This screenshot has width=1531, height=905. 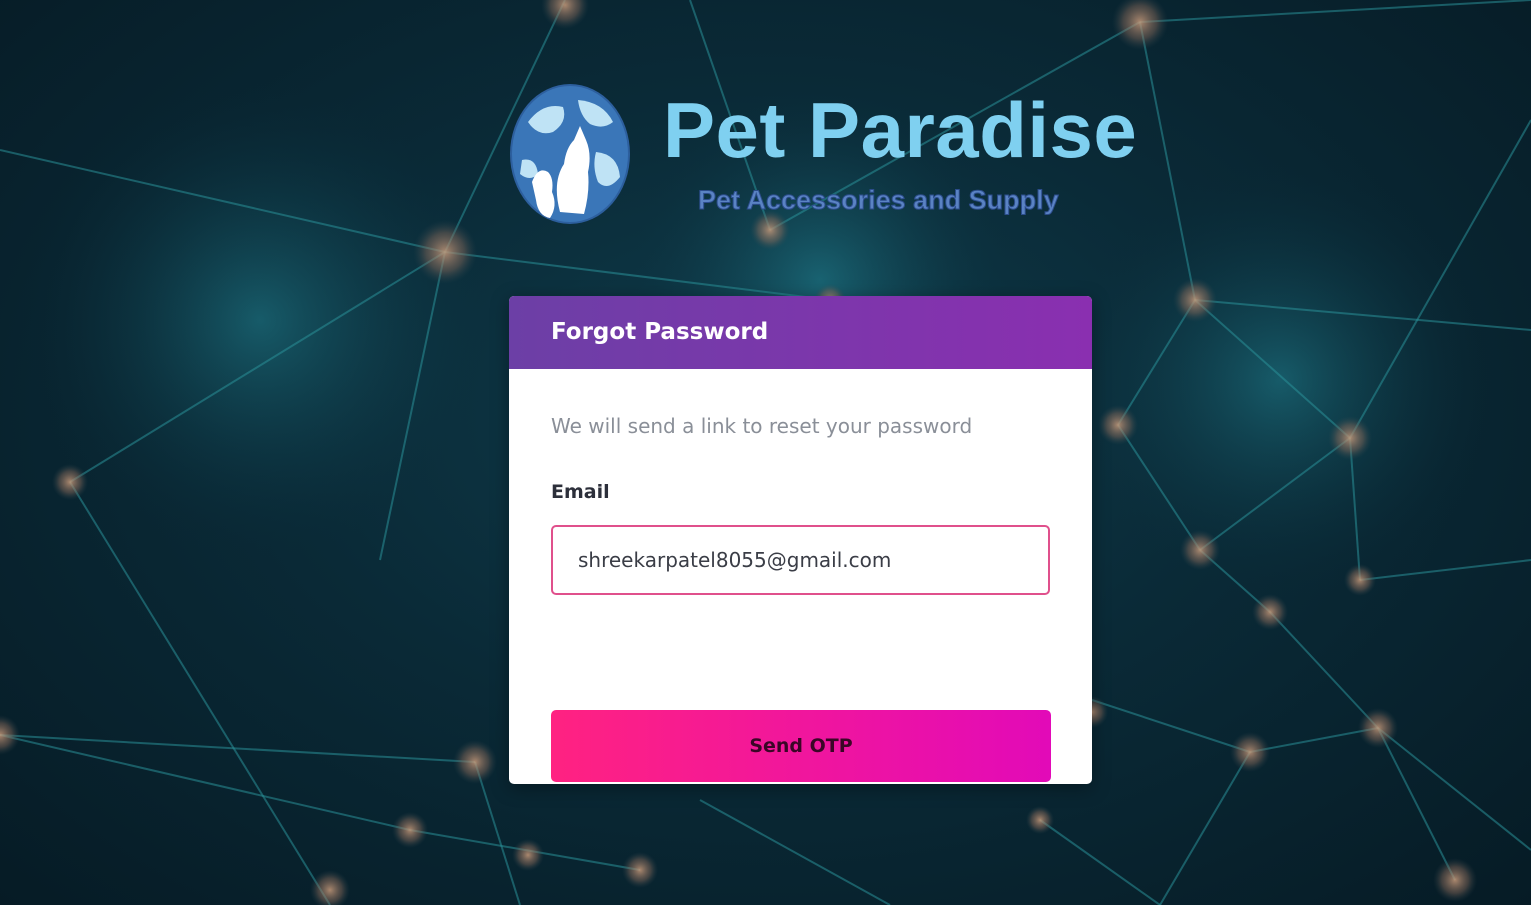 I want to click on email-label: Email, so click(x=580, y=492).